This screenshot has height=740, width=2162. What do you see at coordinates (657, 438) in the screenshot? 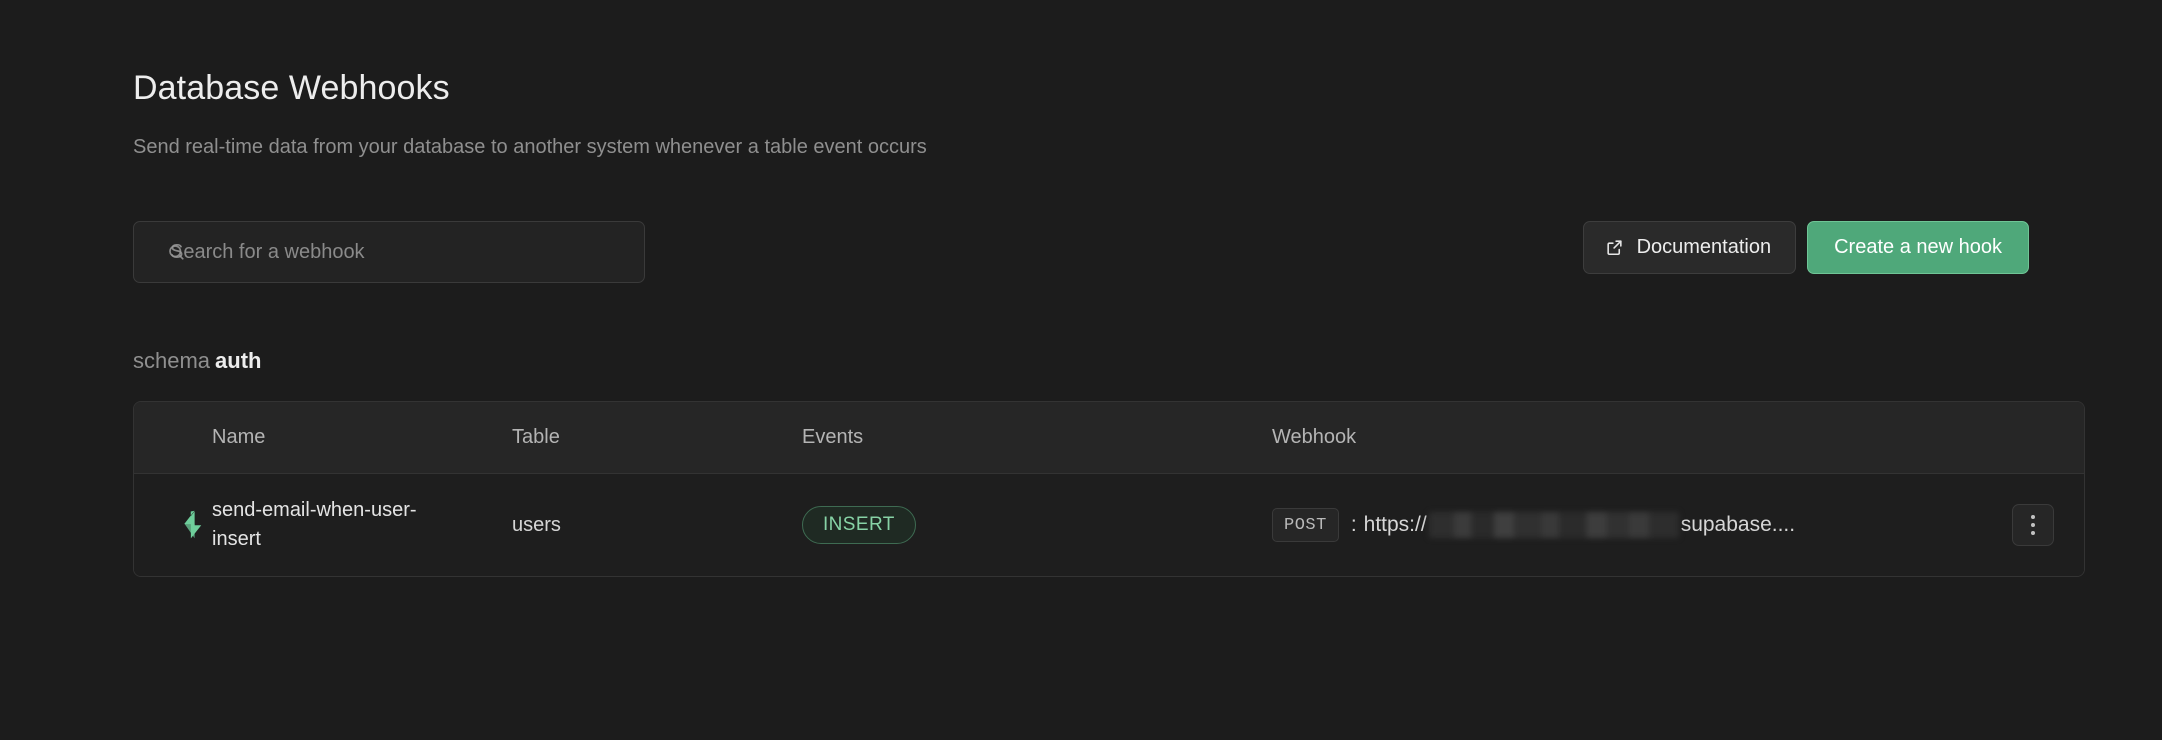
I see `table-header-table: Table` at bounding box center [657, 438].